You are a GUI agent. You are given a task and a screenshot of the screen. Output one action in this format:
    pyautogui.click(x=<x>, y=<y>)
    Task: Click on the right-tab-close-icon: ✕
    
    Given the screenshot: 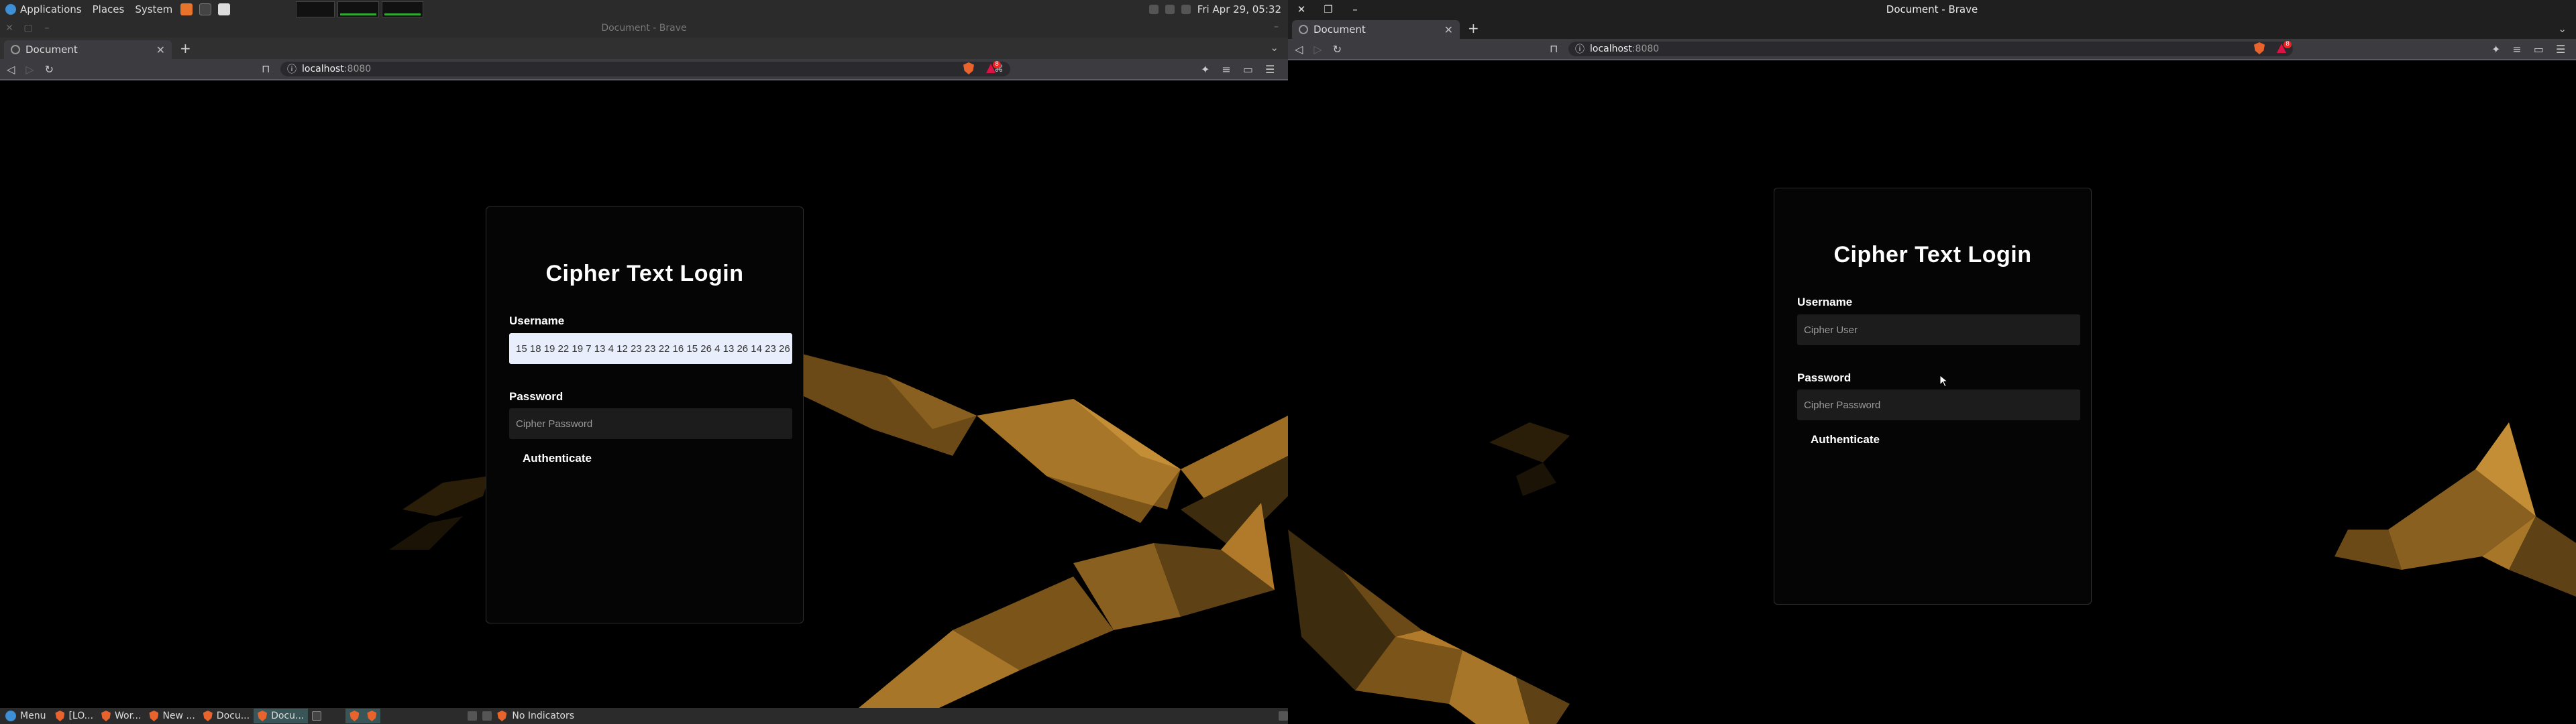 What is the action you would take?
    pyautogui.click(x=1448, y=29)
    